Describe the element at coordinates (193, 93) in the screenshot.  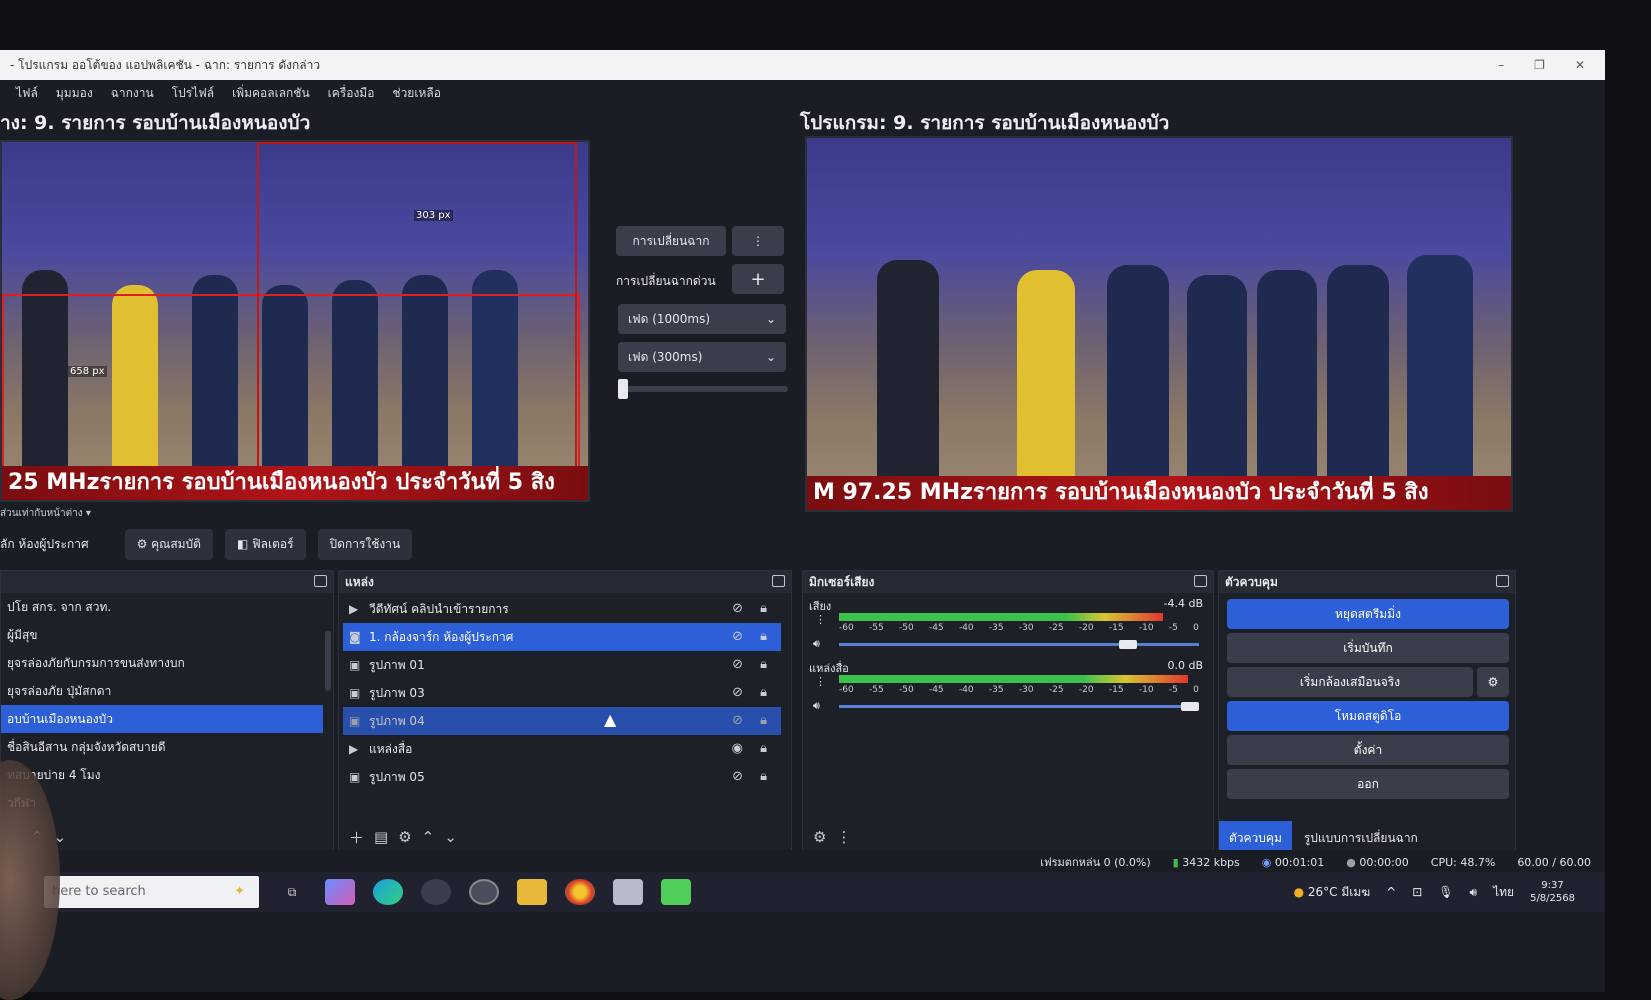
I see `menu-profile: โปรไฟล์` at that location.